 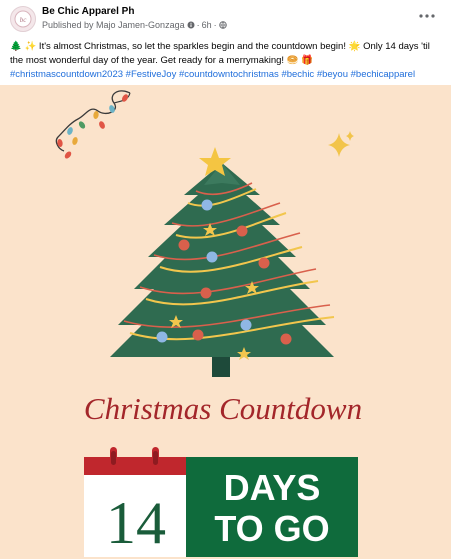 What do you see at coordinates (151, 74) in the screenshot?
I see `hashtag: #FestiveJoy` at bounding box center [151, 74].